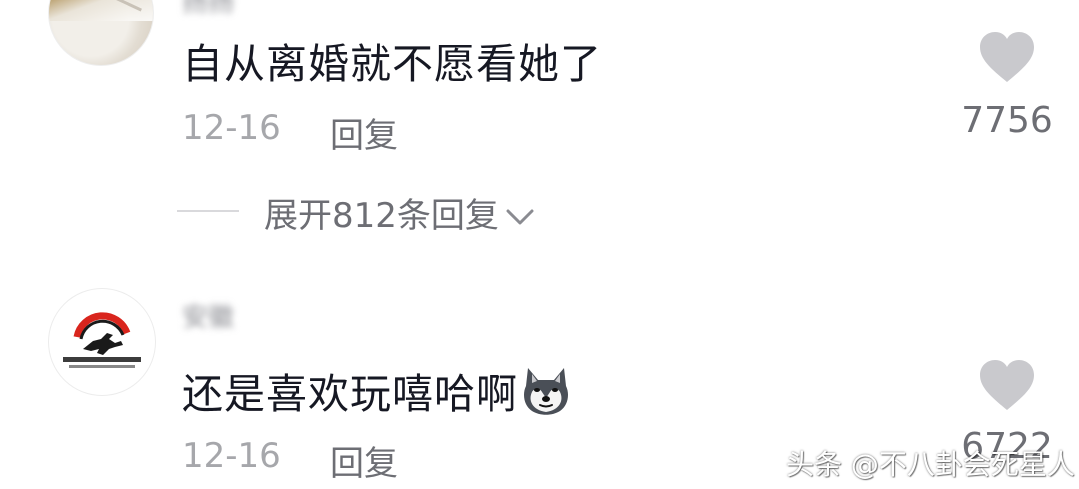  What do you see at coordinates (257, 315) in the screenshot?
I see `username: 安徽` at bounding box center [257, 315].